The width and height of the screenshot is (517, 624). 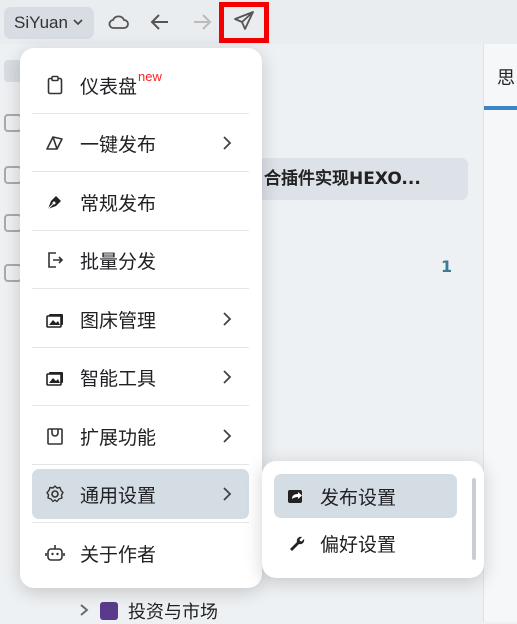 What do you see at coordinates (55, 436) in the screenshot?
I see `shopping-bag-icon` at bounding box center [55, 436].